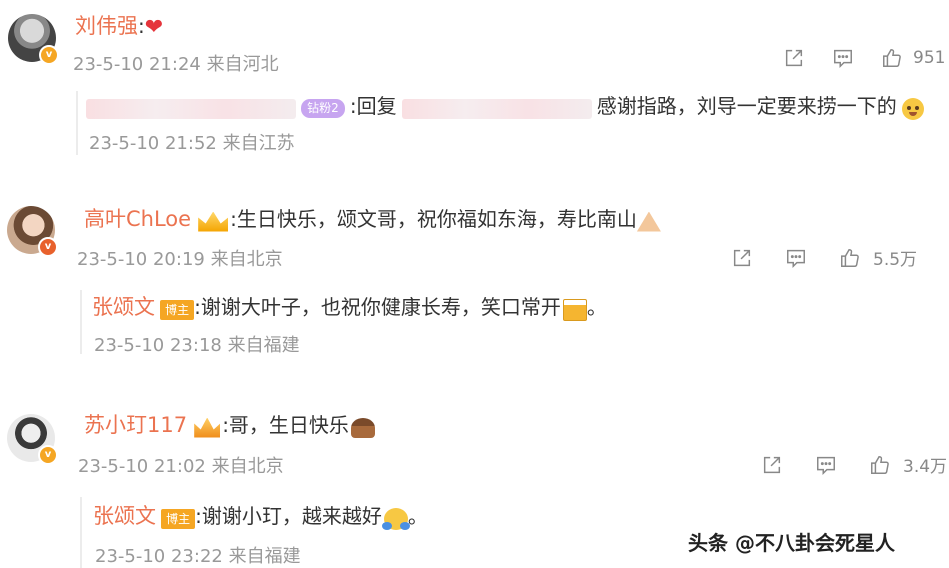  What do you see at coordinates (373, 106) in the screenshot?
I see `reply-prefix: :回复` at bounding box center [373, 106].